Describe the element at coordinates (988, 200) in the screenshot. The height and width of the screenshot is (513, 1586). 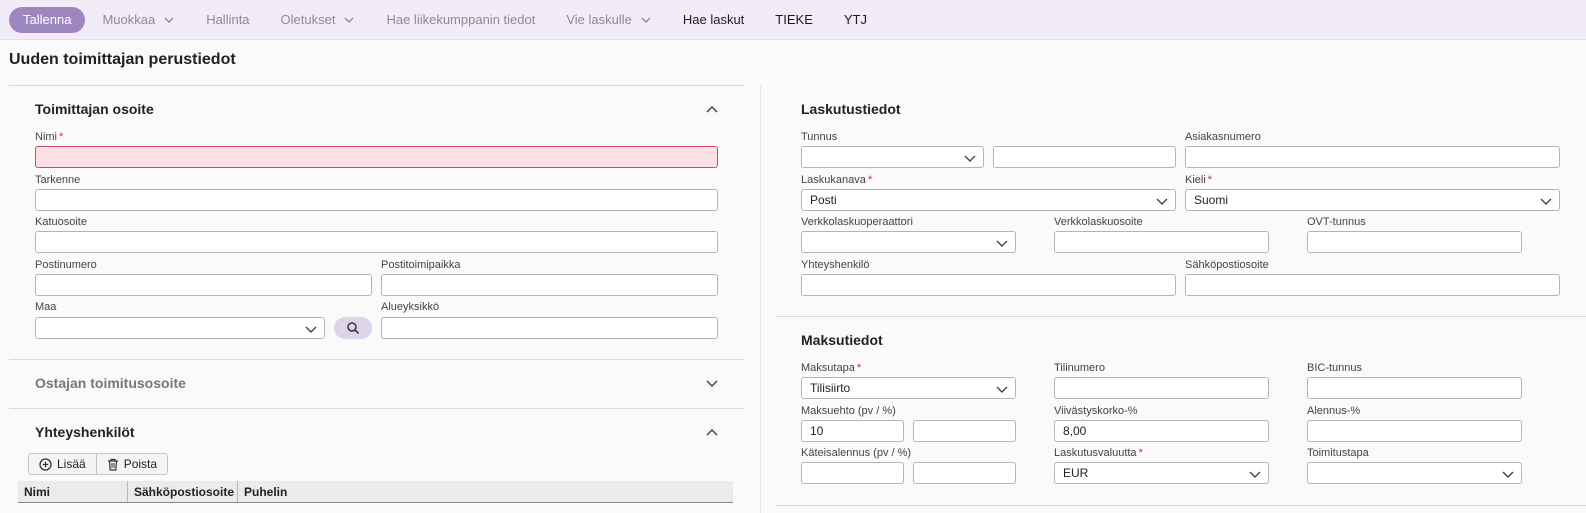
I see `channel-select: Posti` at that location.